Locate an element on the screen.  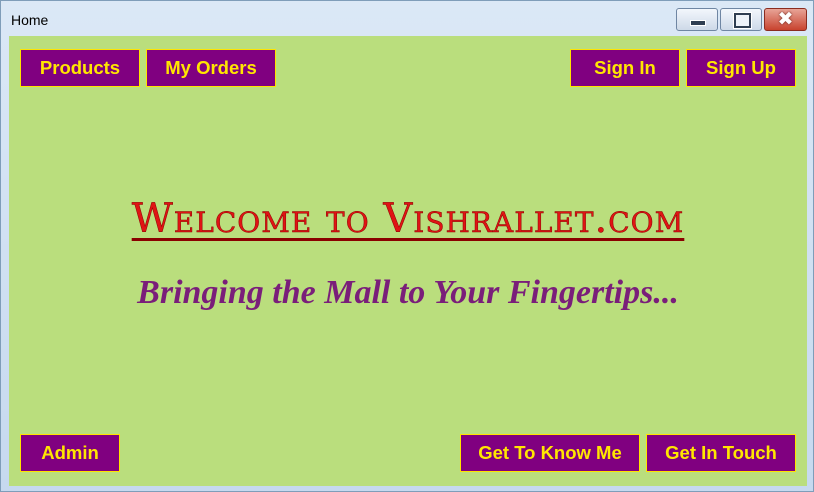
my-orders-button: My Orders is located at coordinates (211, 68).